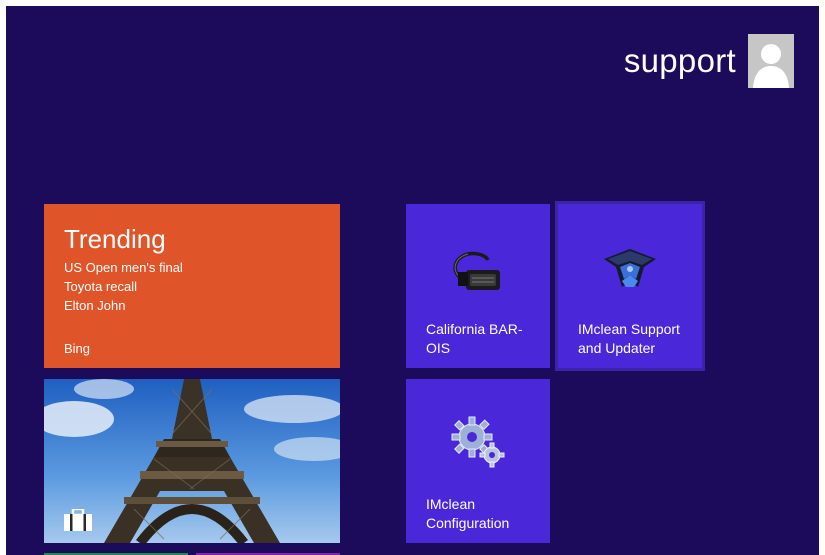  I want to click on trending-source-label: Bing, so click(77, 348).